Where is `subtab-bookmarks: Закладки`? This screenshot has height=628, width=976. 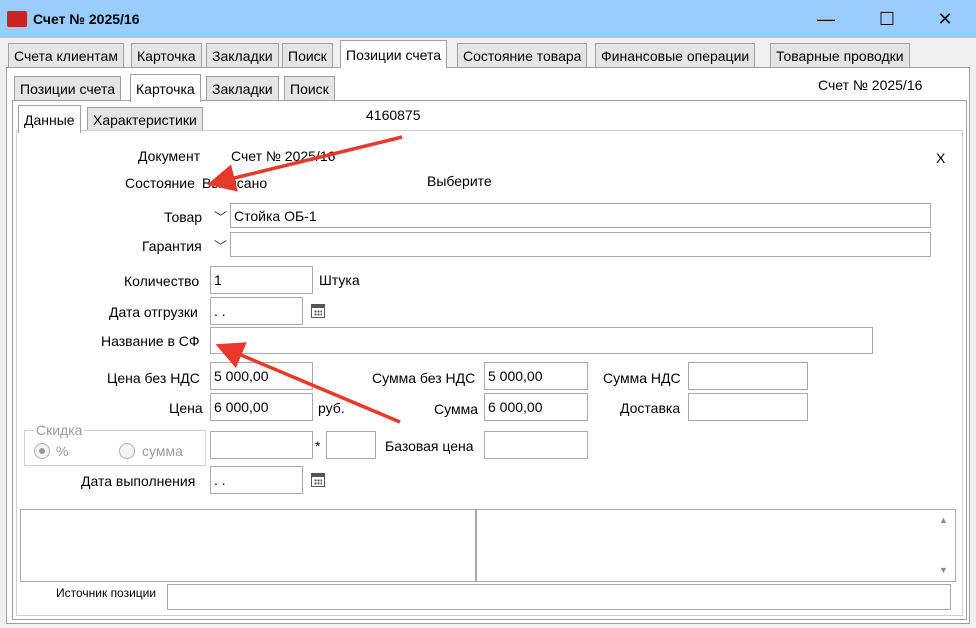
subtab-bookmarks: Закладки is located at coordinates (242, 88).